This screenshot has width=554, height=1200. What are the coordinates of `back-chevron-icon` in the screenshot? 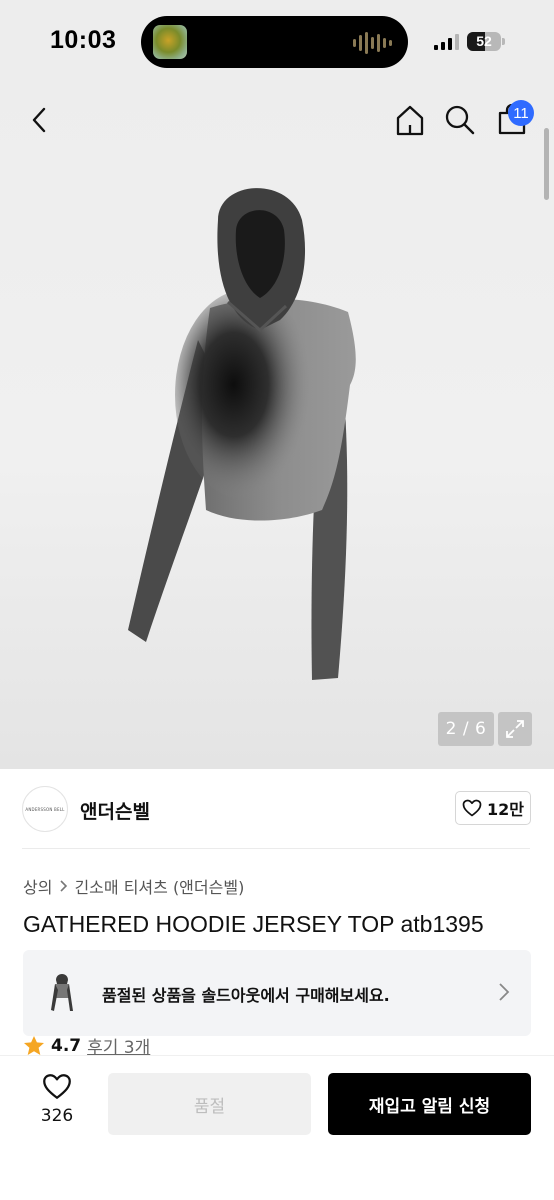 It's located at (39, 120).